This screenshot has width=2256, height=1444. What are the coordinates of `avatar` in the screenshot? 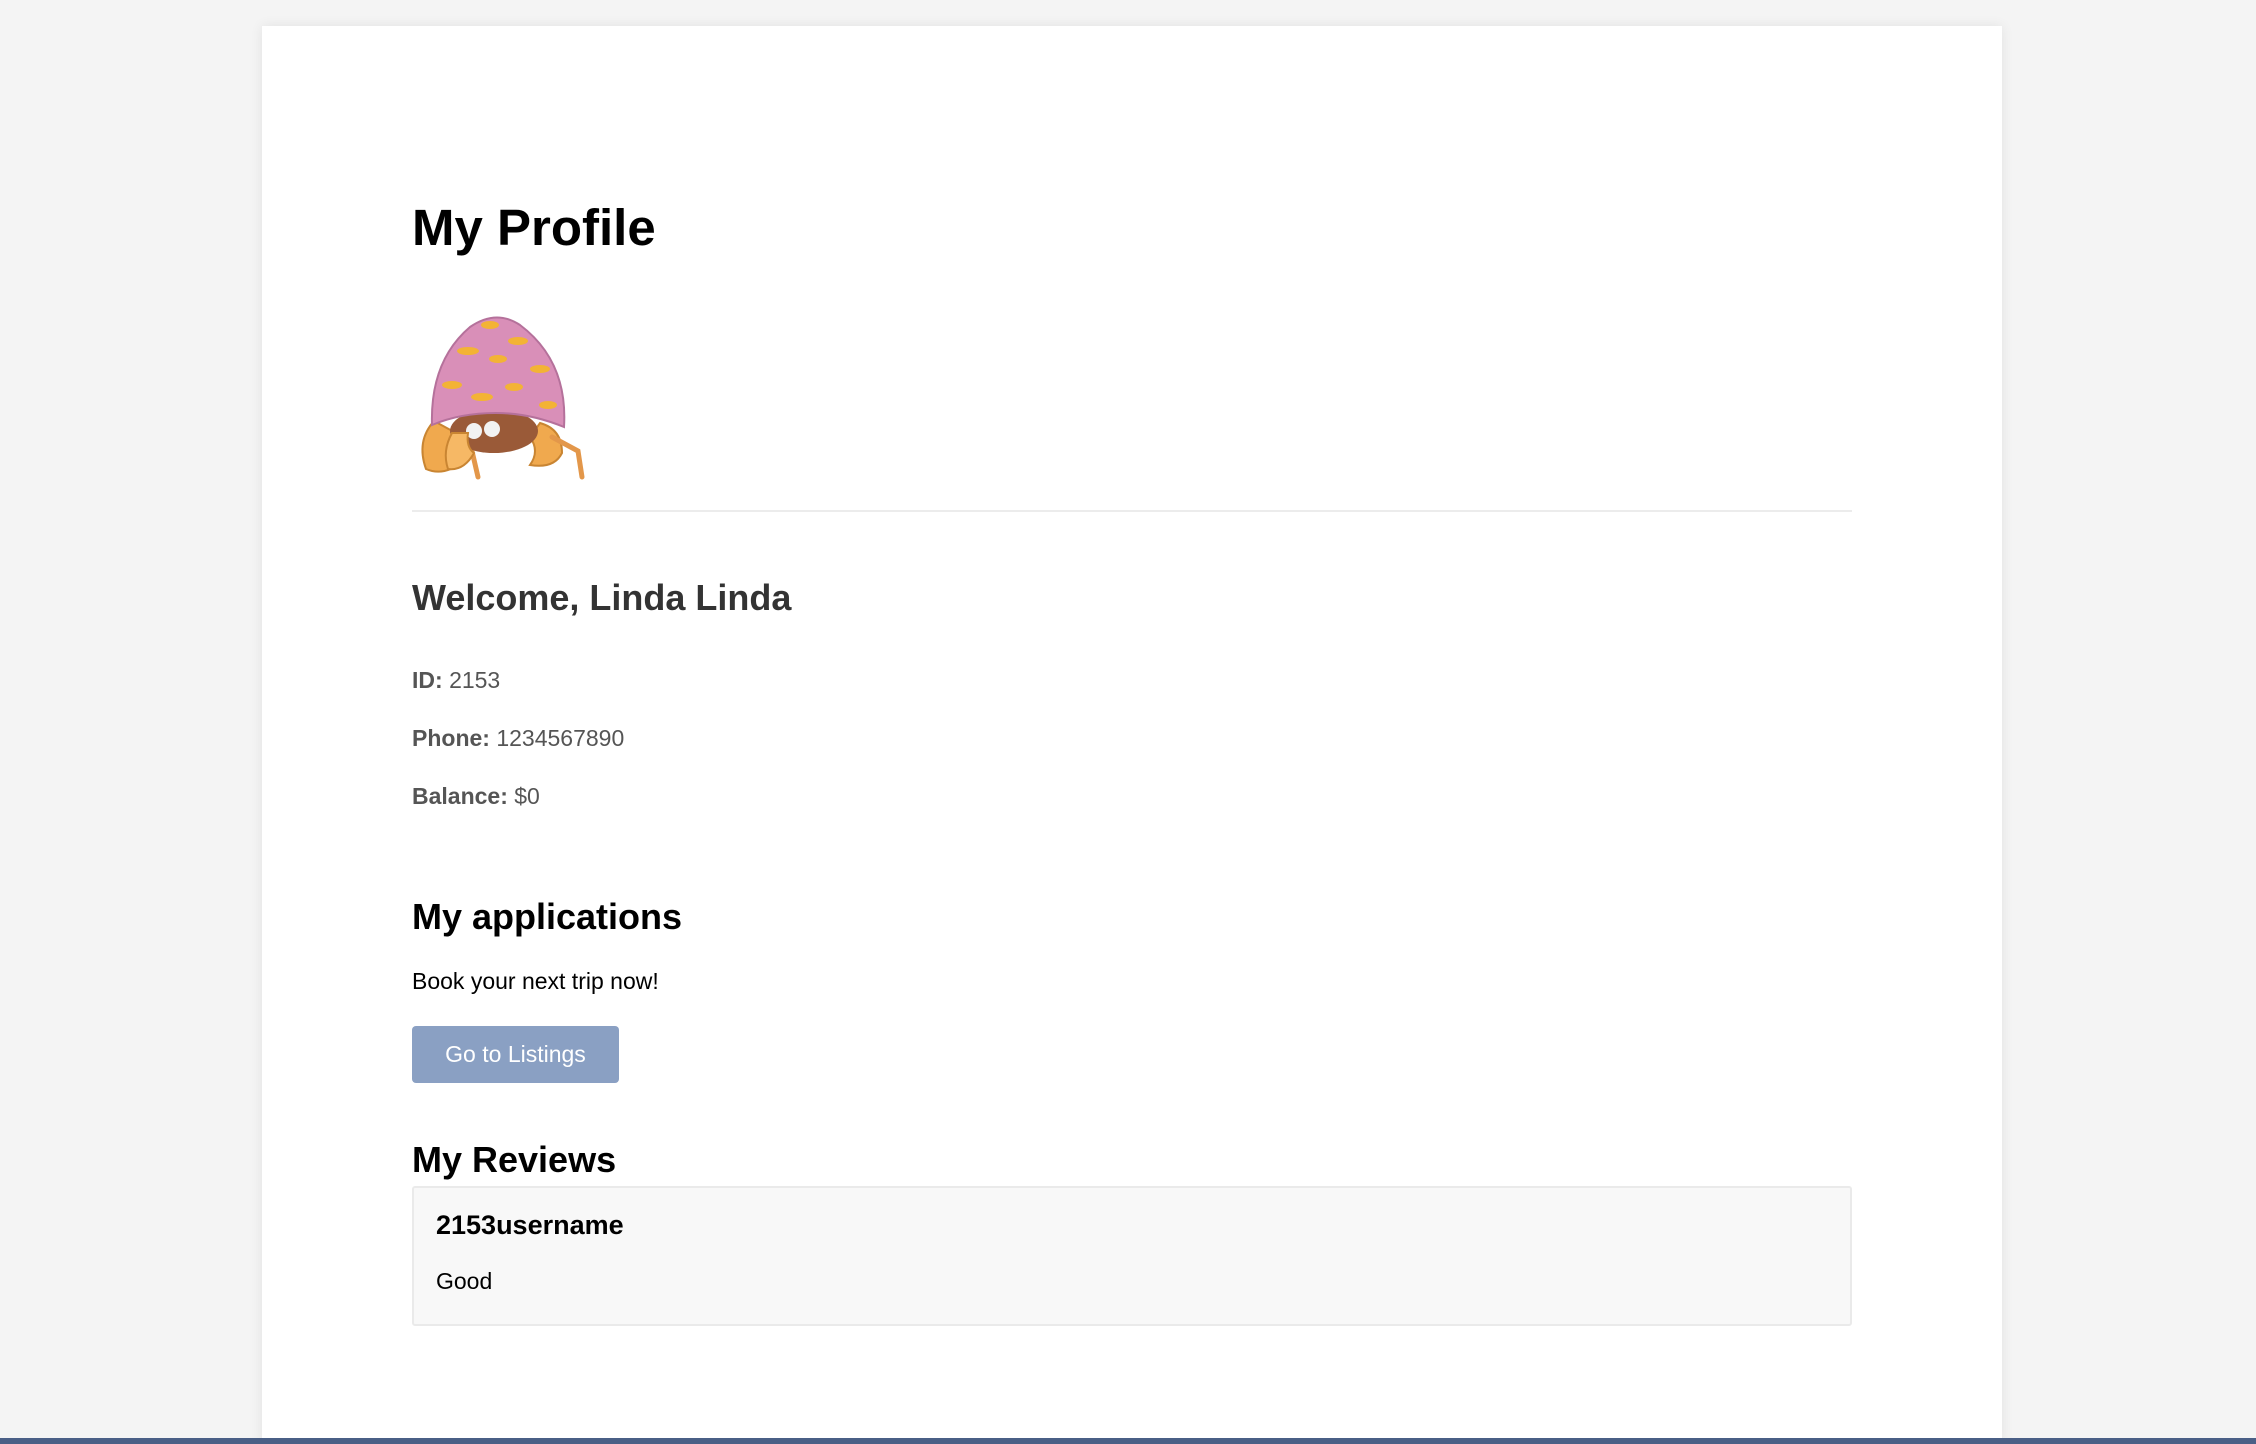 It's located at (502, 391).